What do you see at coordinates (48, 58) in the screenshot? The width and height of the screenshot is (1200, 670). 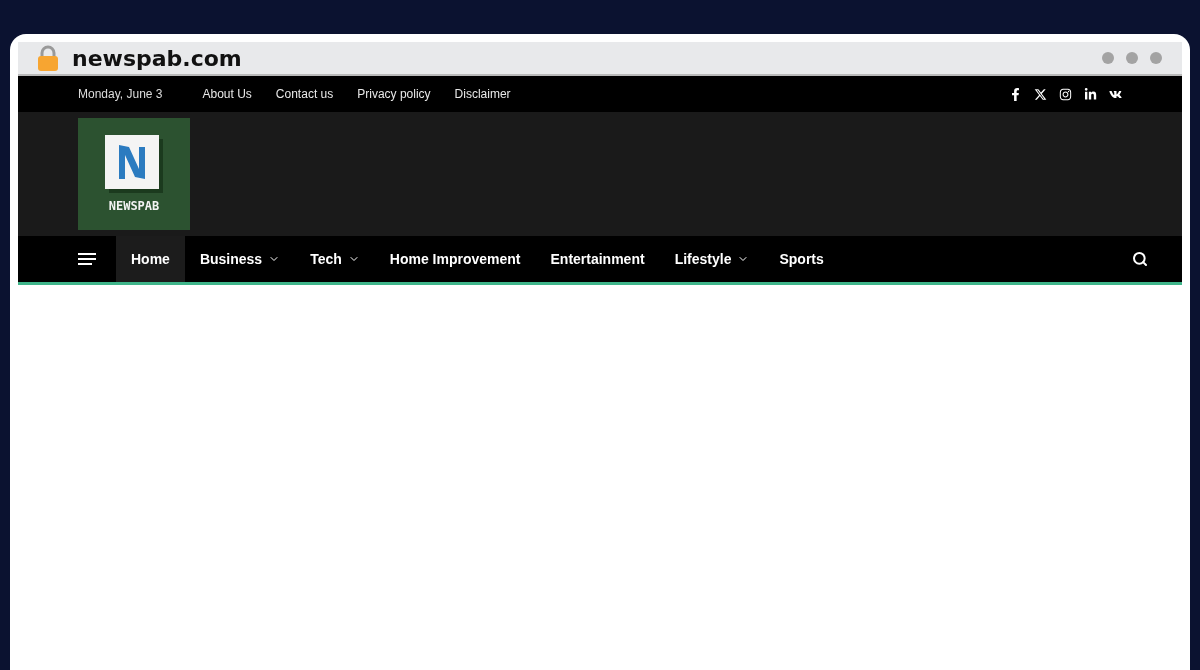 I see `padlock-icon` at bounding box center [48, 58].